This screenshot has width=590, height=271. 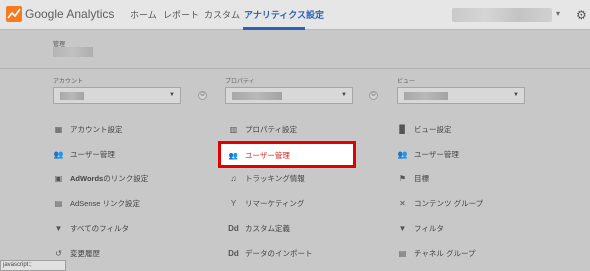 I want to click on custom-definitions-link: Dd カスタム定義, so click(x=259, y=228).